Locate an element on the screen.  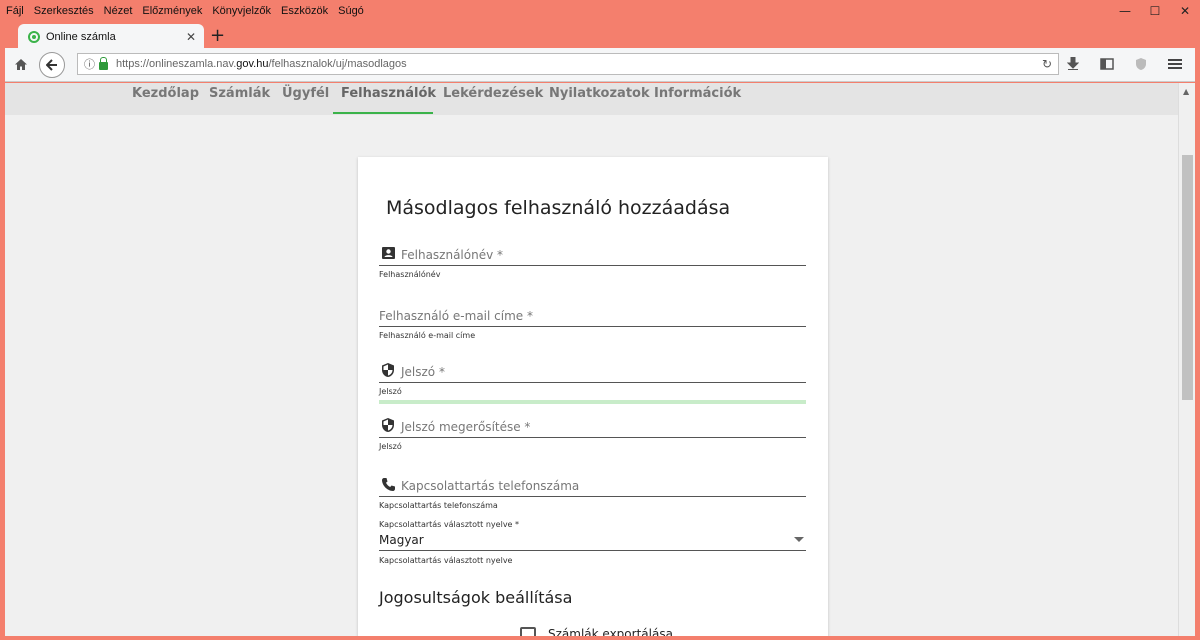
phone-hint: Kapcsolattartás telefonszáma is located at coordinates (438, 505).